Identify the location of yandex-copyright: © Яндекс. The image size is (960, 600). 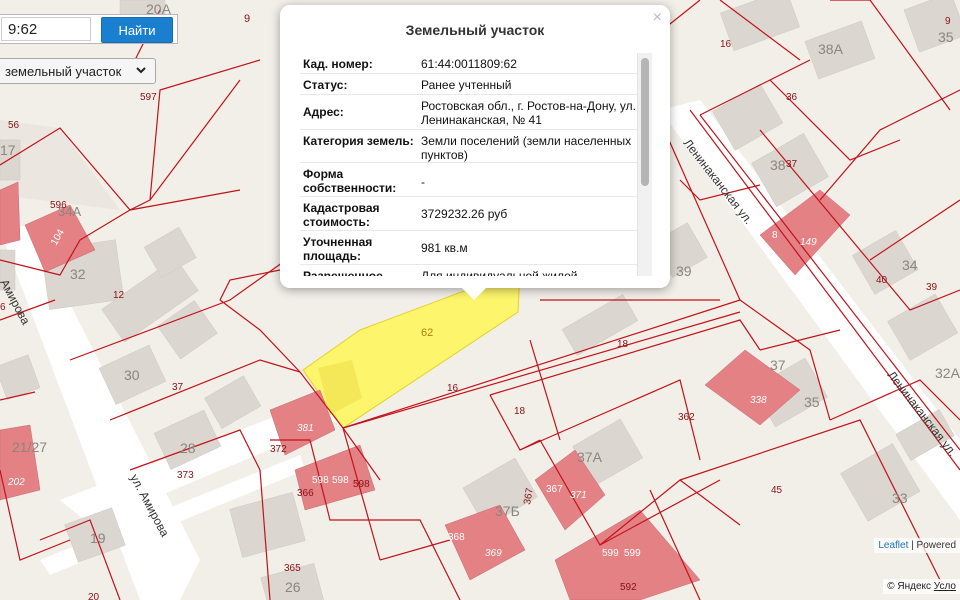
(909, 586).